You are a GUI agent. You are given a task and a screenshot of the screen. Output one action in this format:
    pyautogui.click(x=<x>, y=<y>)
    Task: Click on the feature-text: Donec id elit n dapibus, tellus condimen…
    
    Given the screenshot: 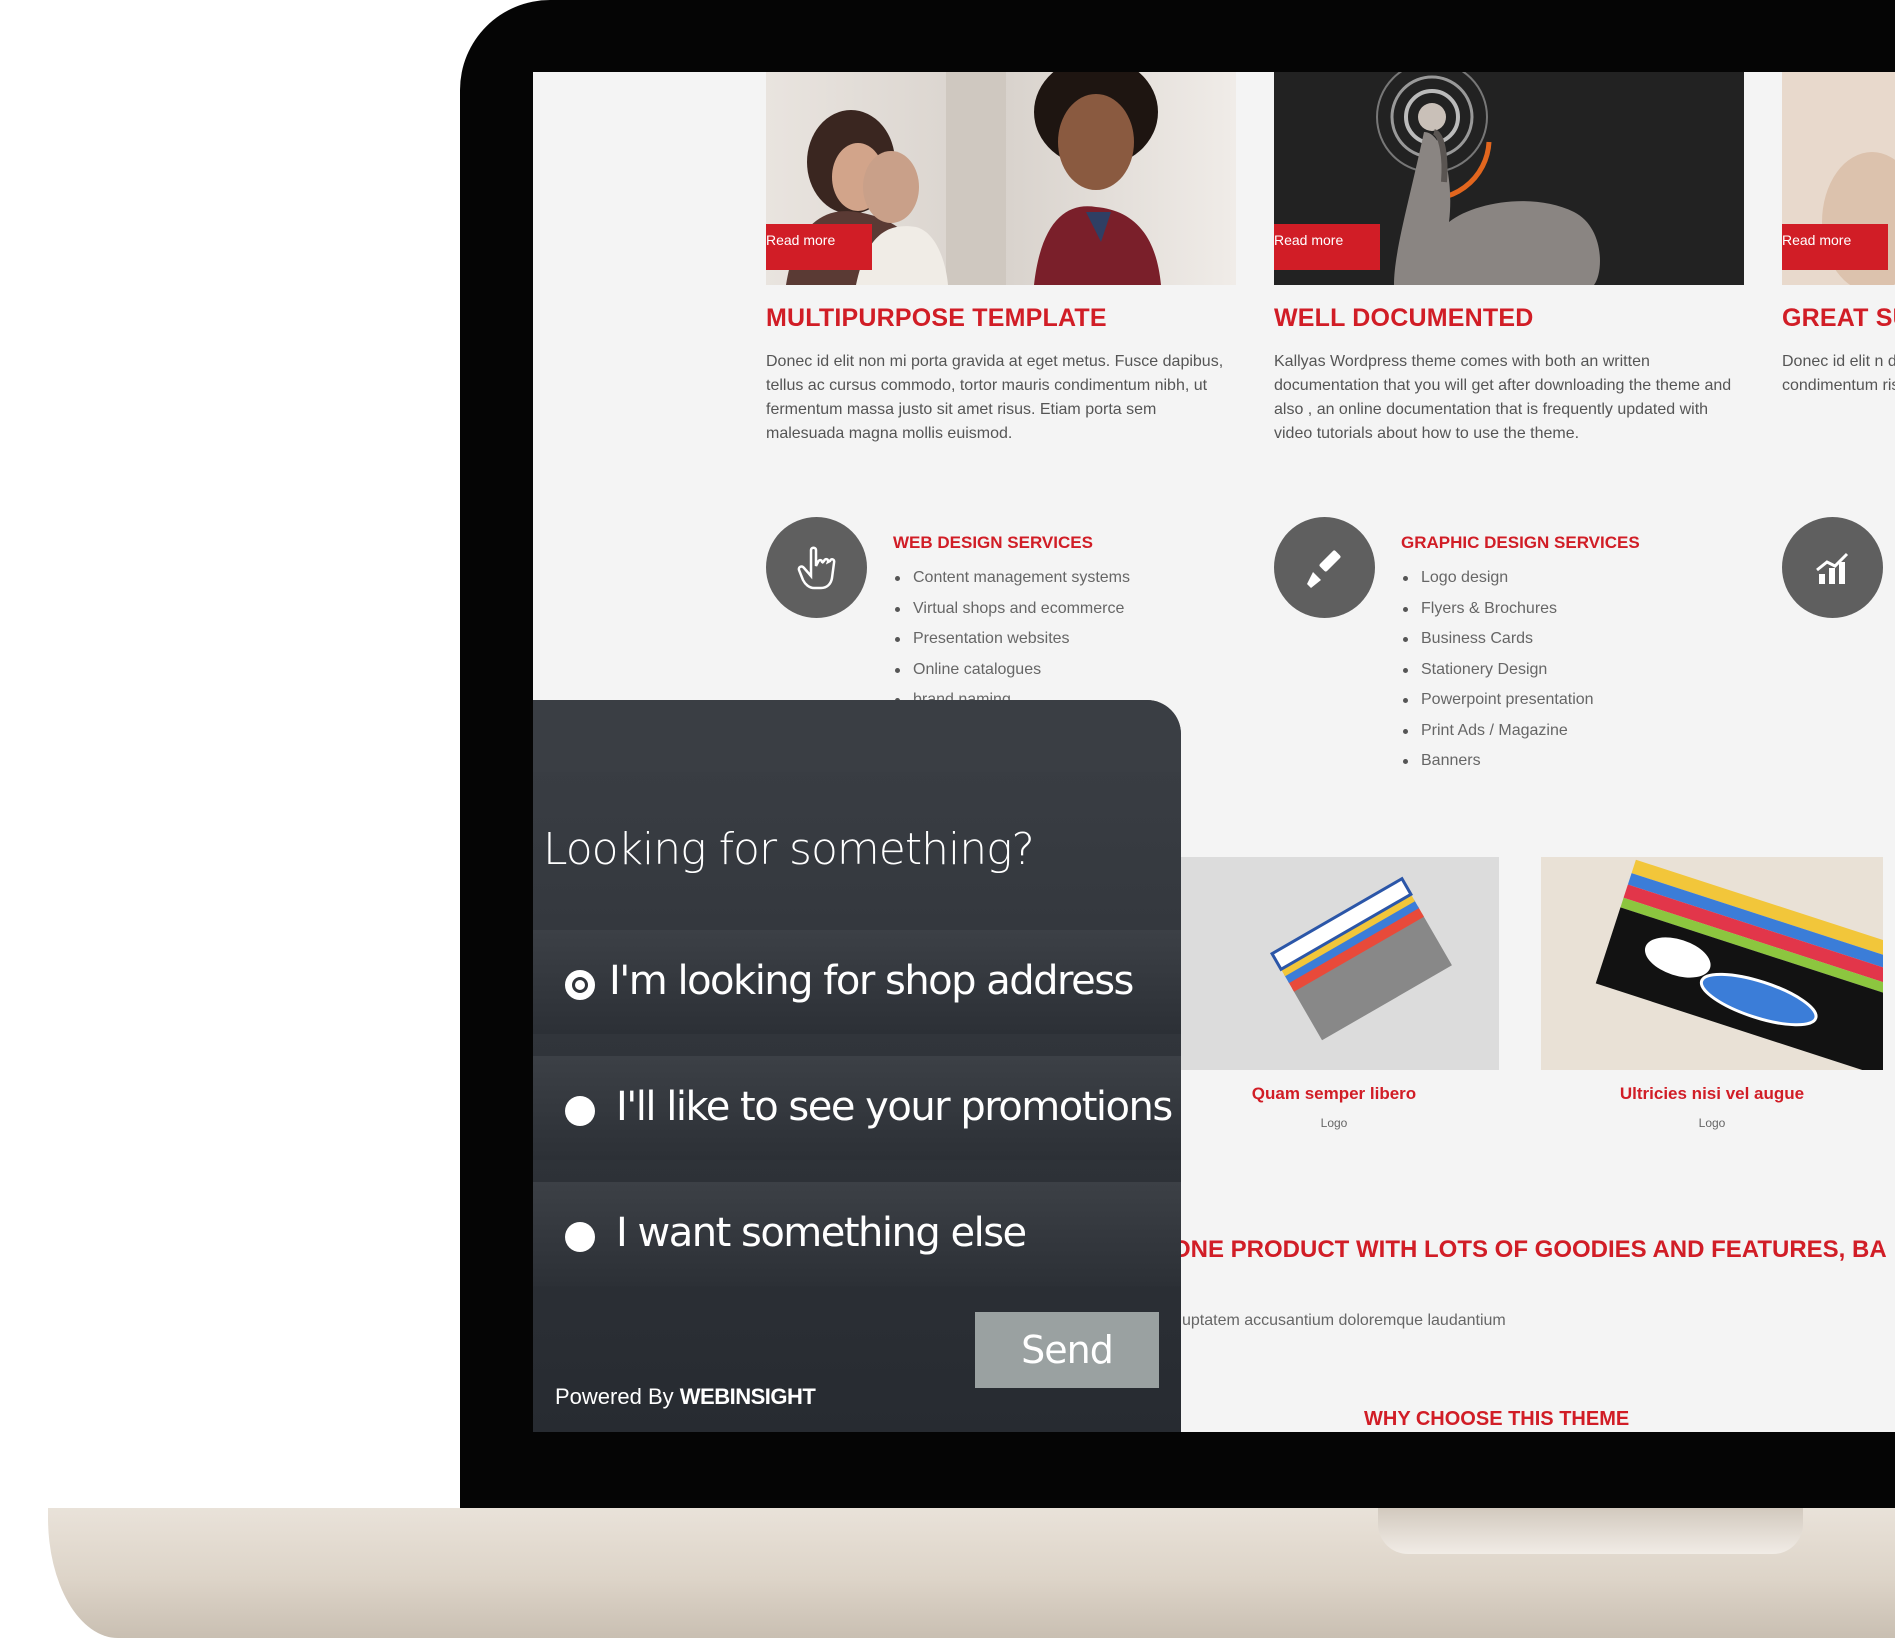 What is the action you would take?
    pyautogui.click(x=1838, y=373)
    